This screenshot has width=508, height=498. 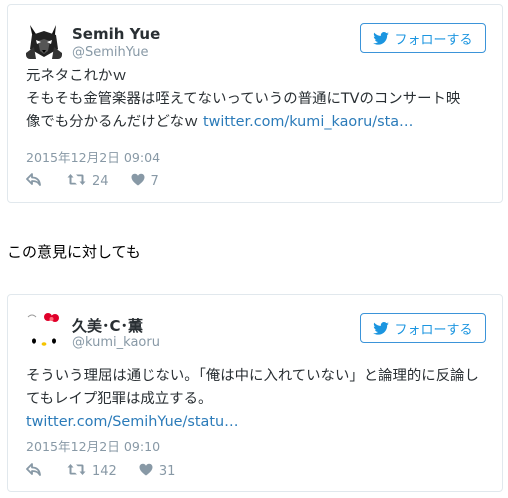 What do you see at coordinates (104, 471) in the screenshot?
I see `retweet-count: 142` at bounding box center [104, 471].